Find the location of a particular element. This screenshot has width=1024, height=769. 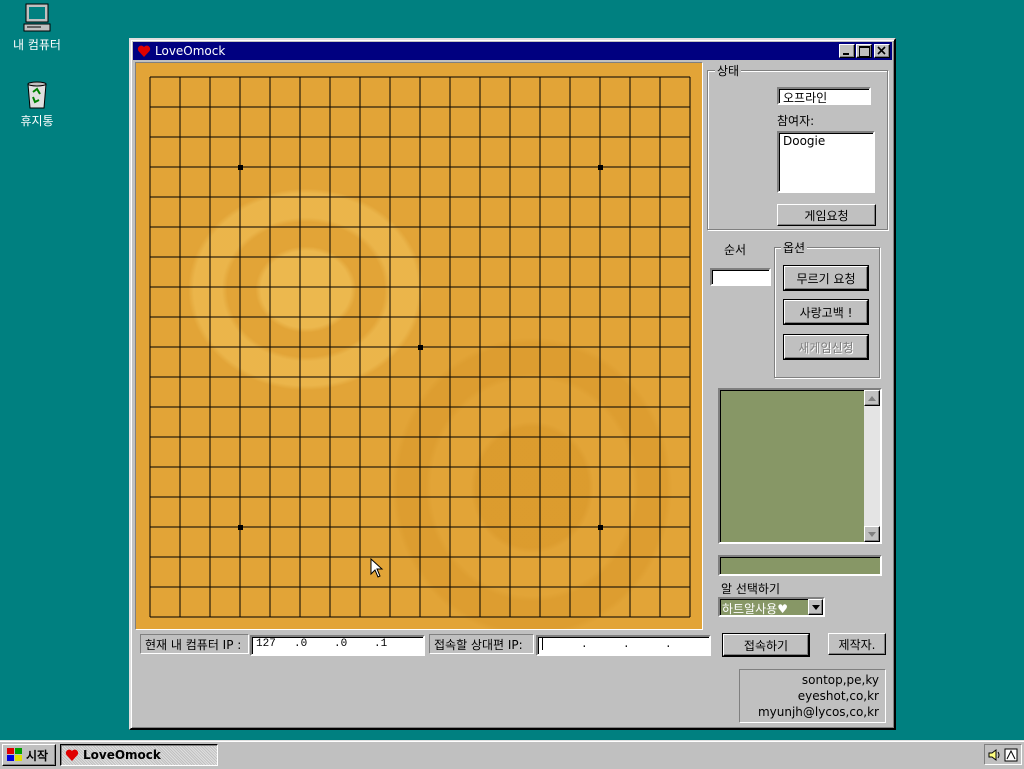

chat-scrollbar is located at coordinates (872, 466).